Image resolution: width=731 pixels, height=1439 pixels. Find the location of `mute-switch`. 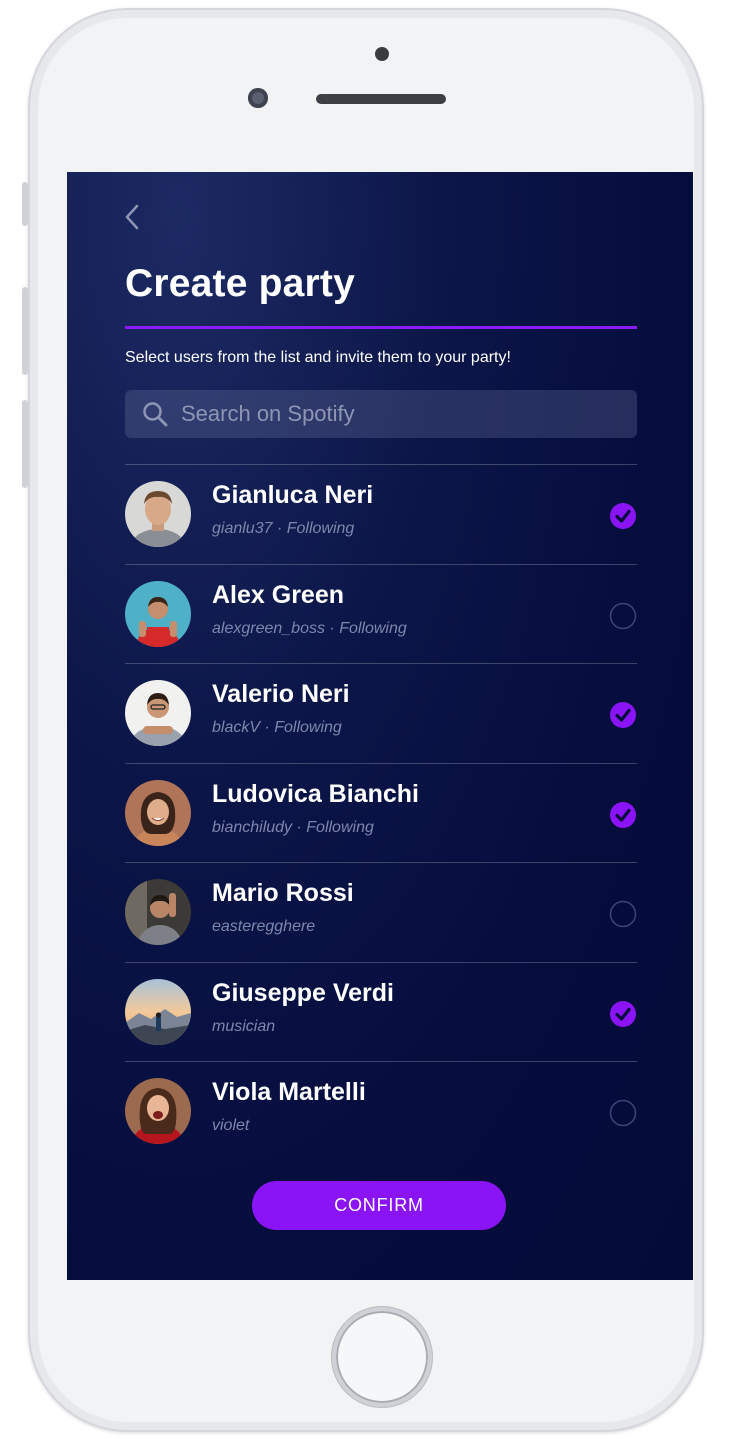

mute-switch is located at coordinates (25, 204).